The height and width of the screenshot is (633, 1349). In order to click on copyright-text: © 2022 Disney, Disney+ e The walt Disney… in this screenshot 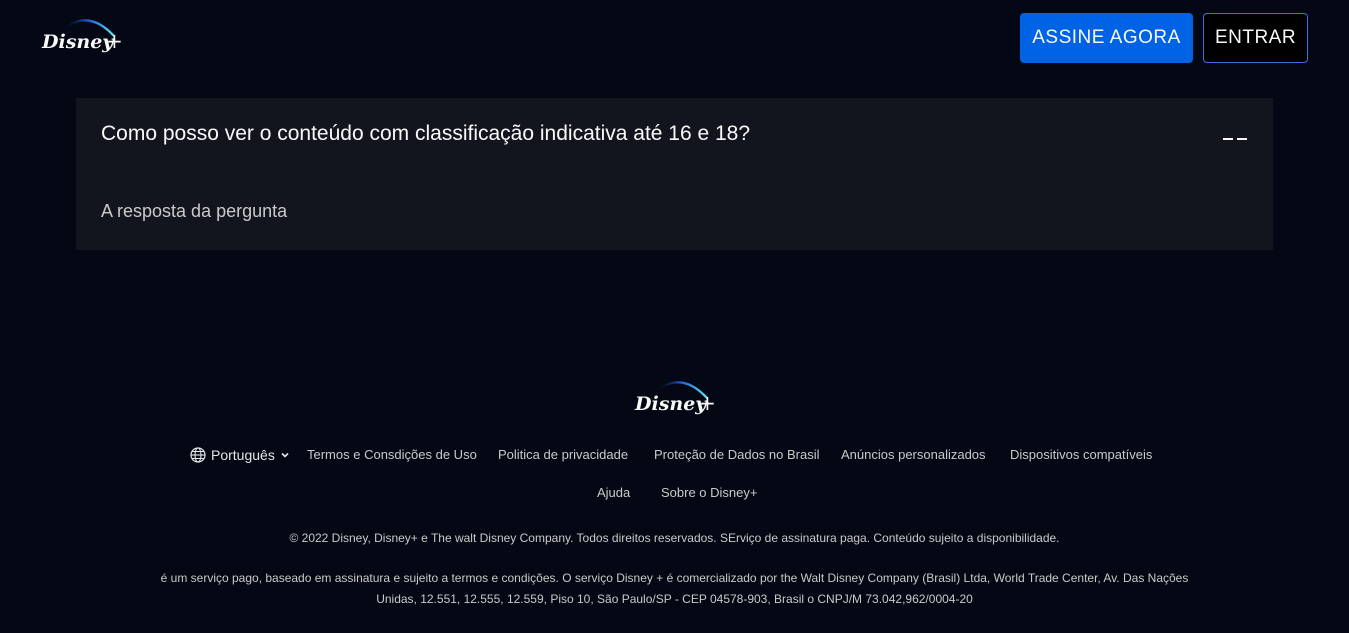, I will do `click(674, 538)`.